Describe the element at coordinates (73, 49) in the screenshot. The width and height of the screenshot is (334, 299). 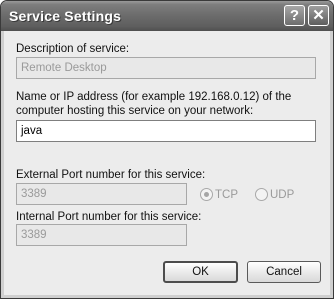
I see `description-label: Description of service:` at that location.